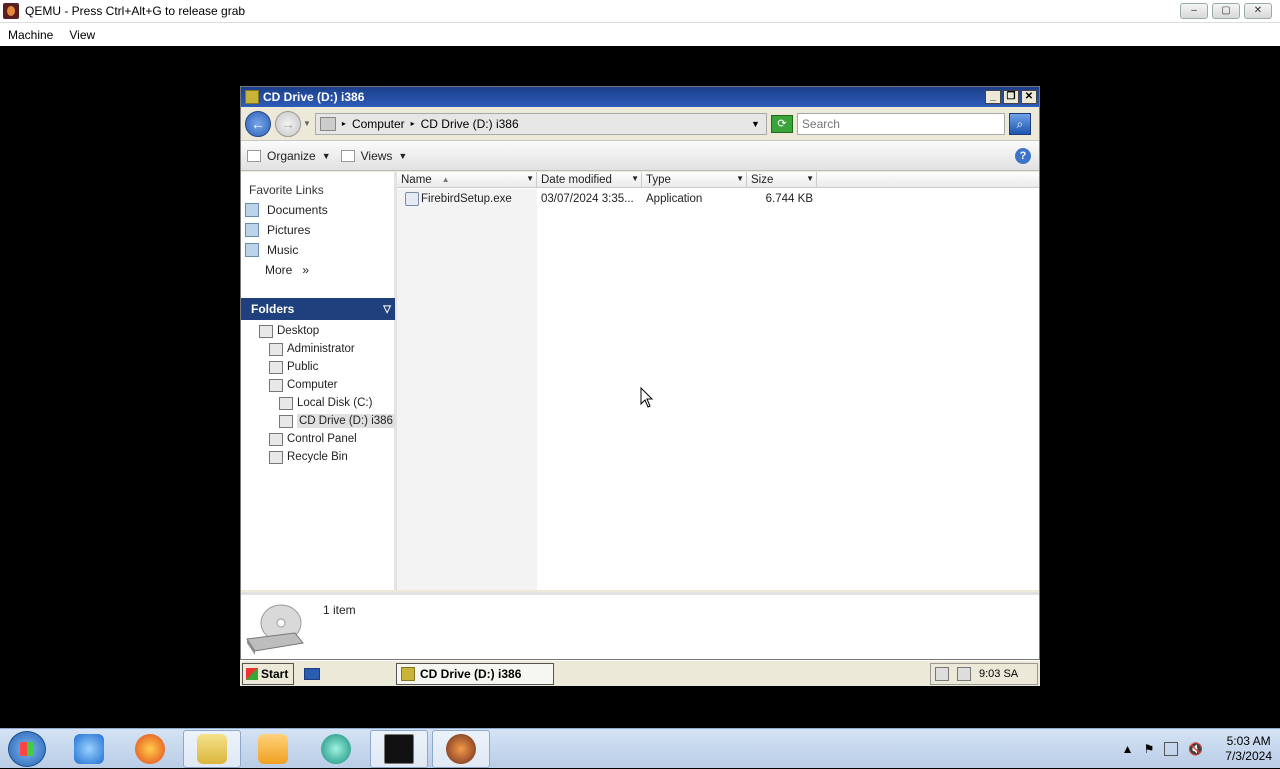  I want to click on recent-pages-dropdown: ▼, so click(307, 123).